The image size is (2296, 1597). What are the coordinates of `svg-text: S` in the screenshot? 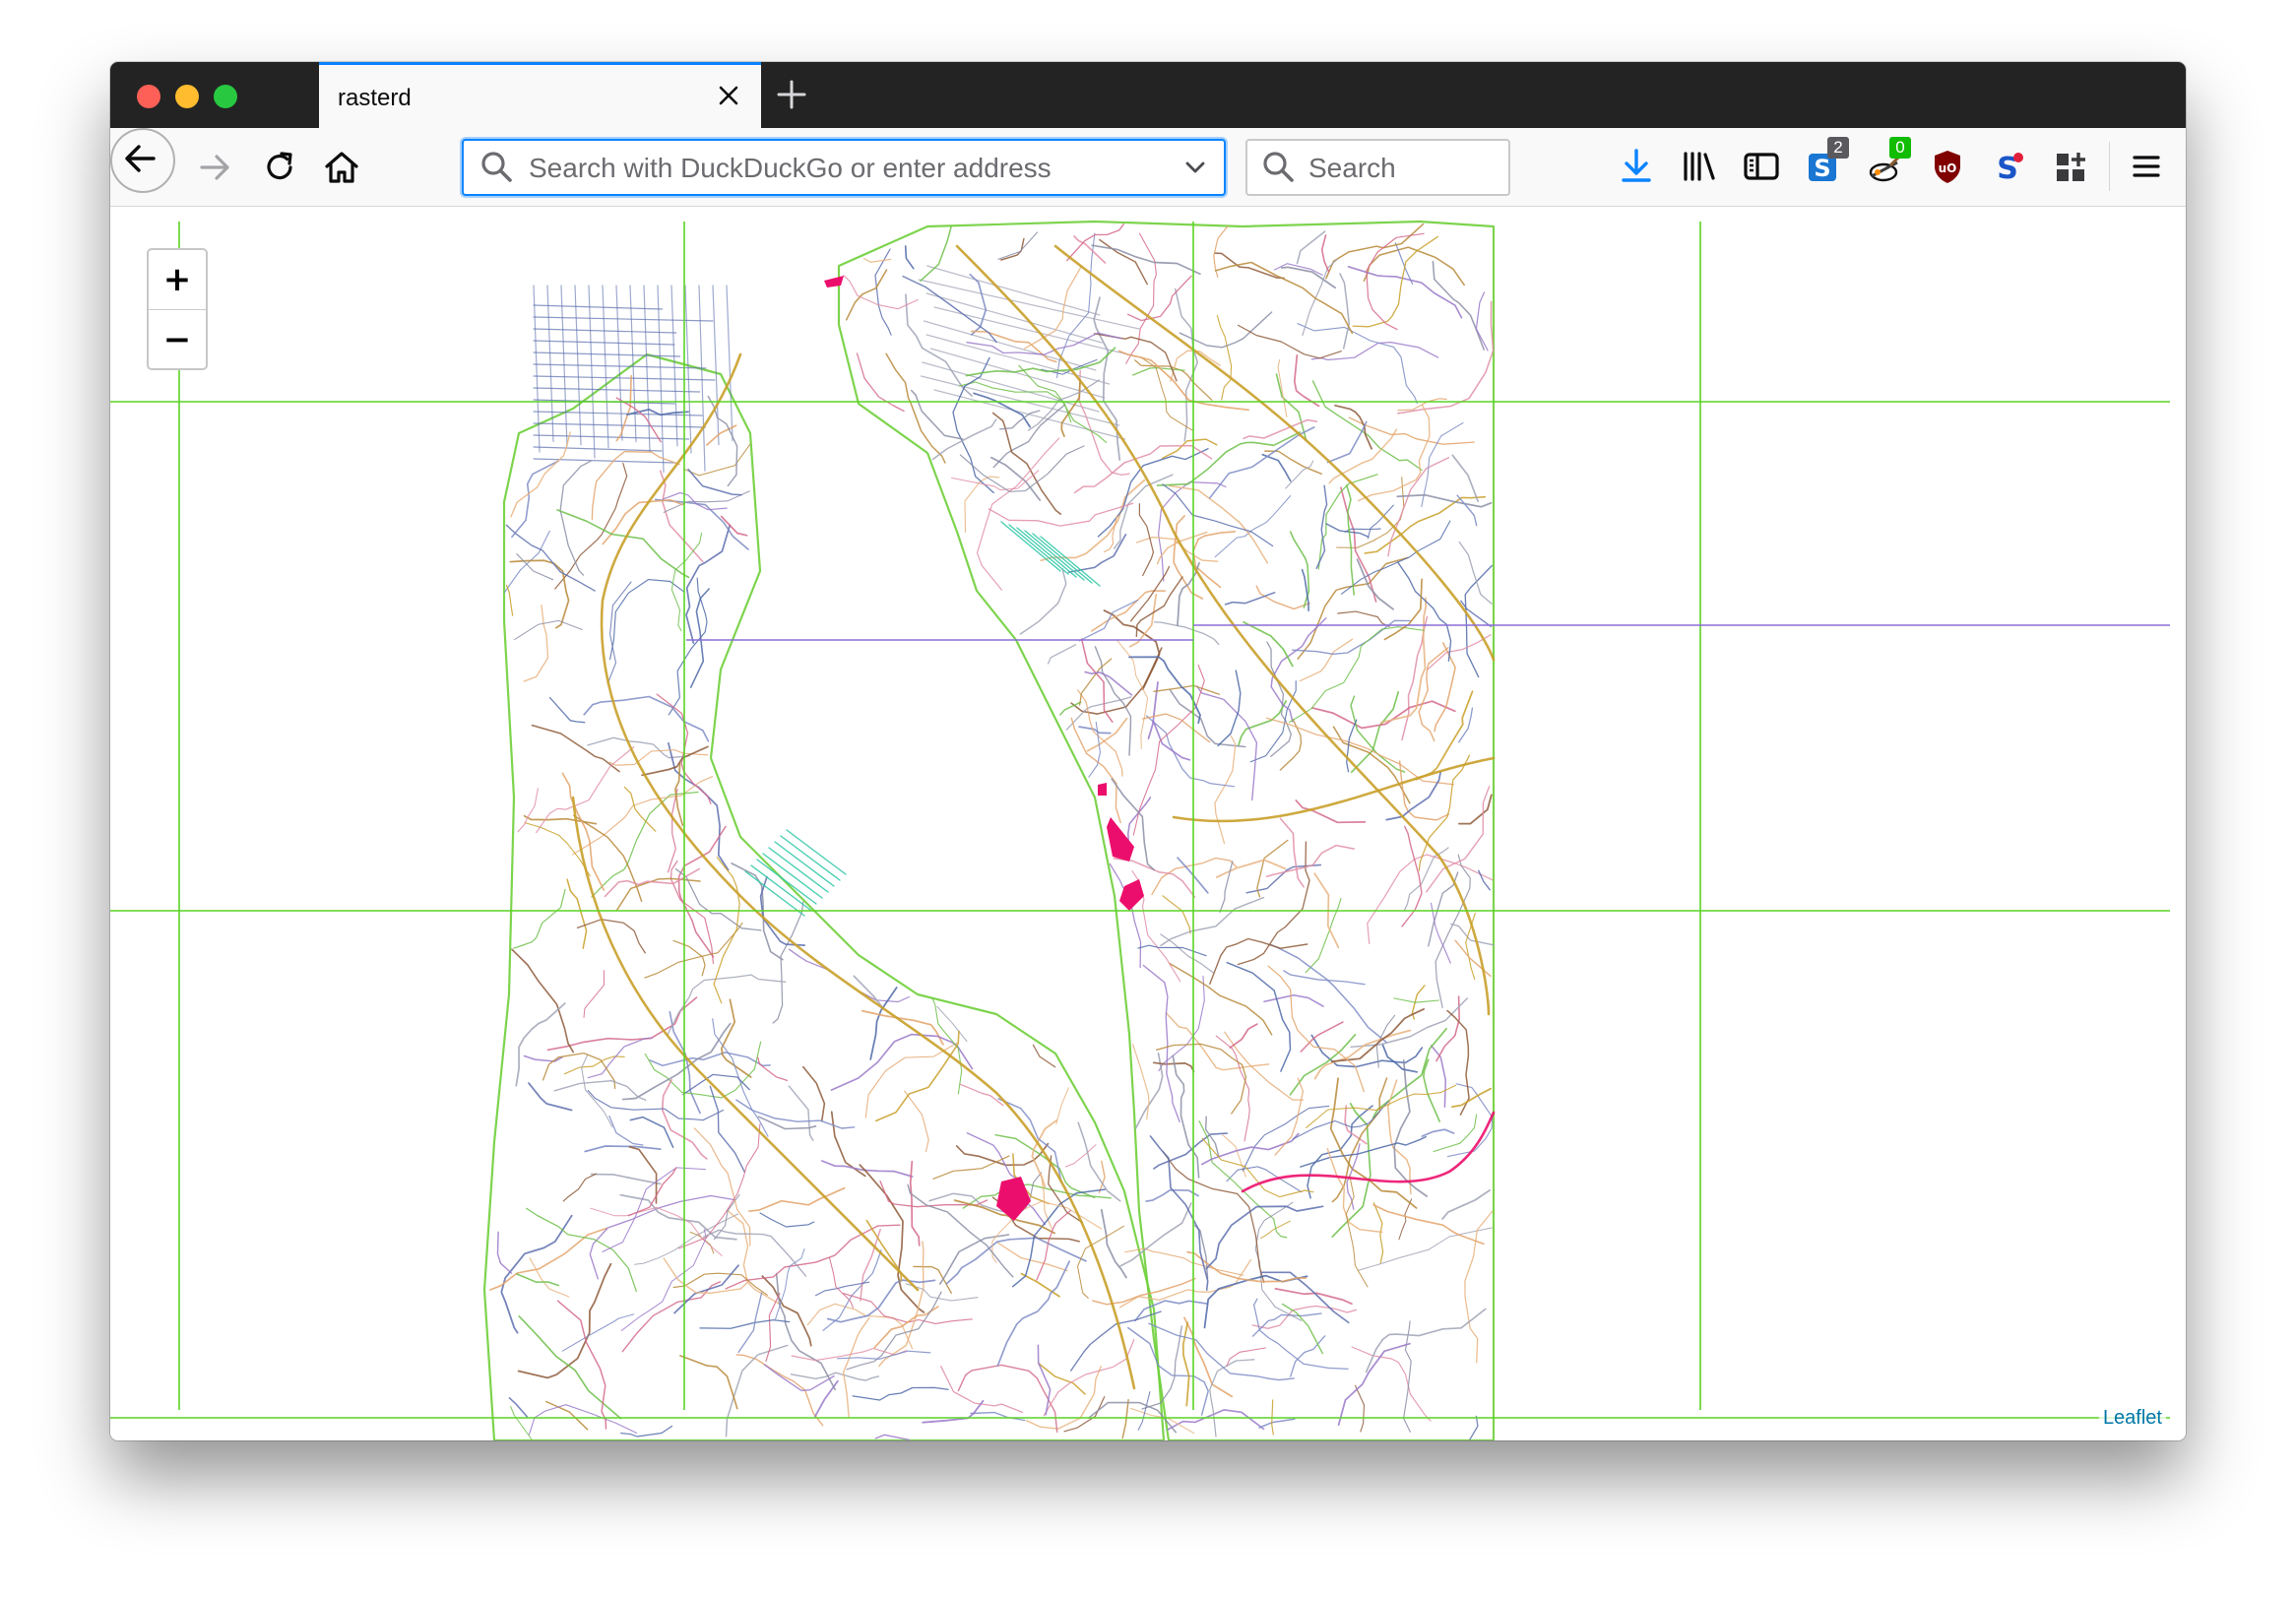 It's located at (1822, 168).